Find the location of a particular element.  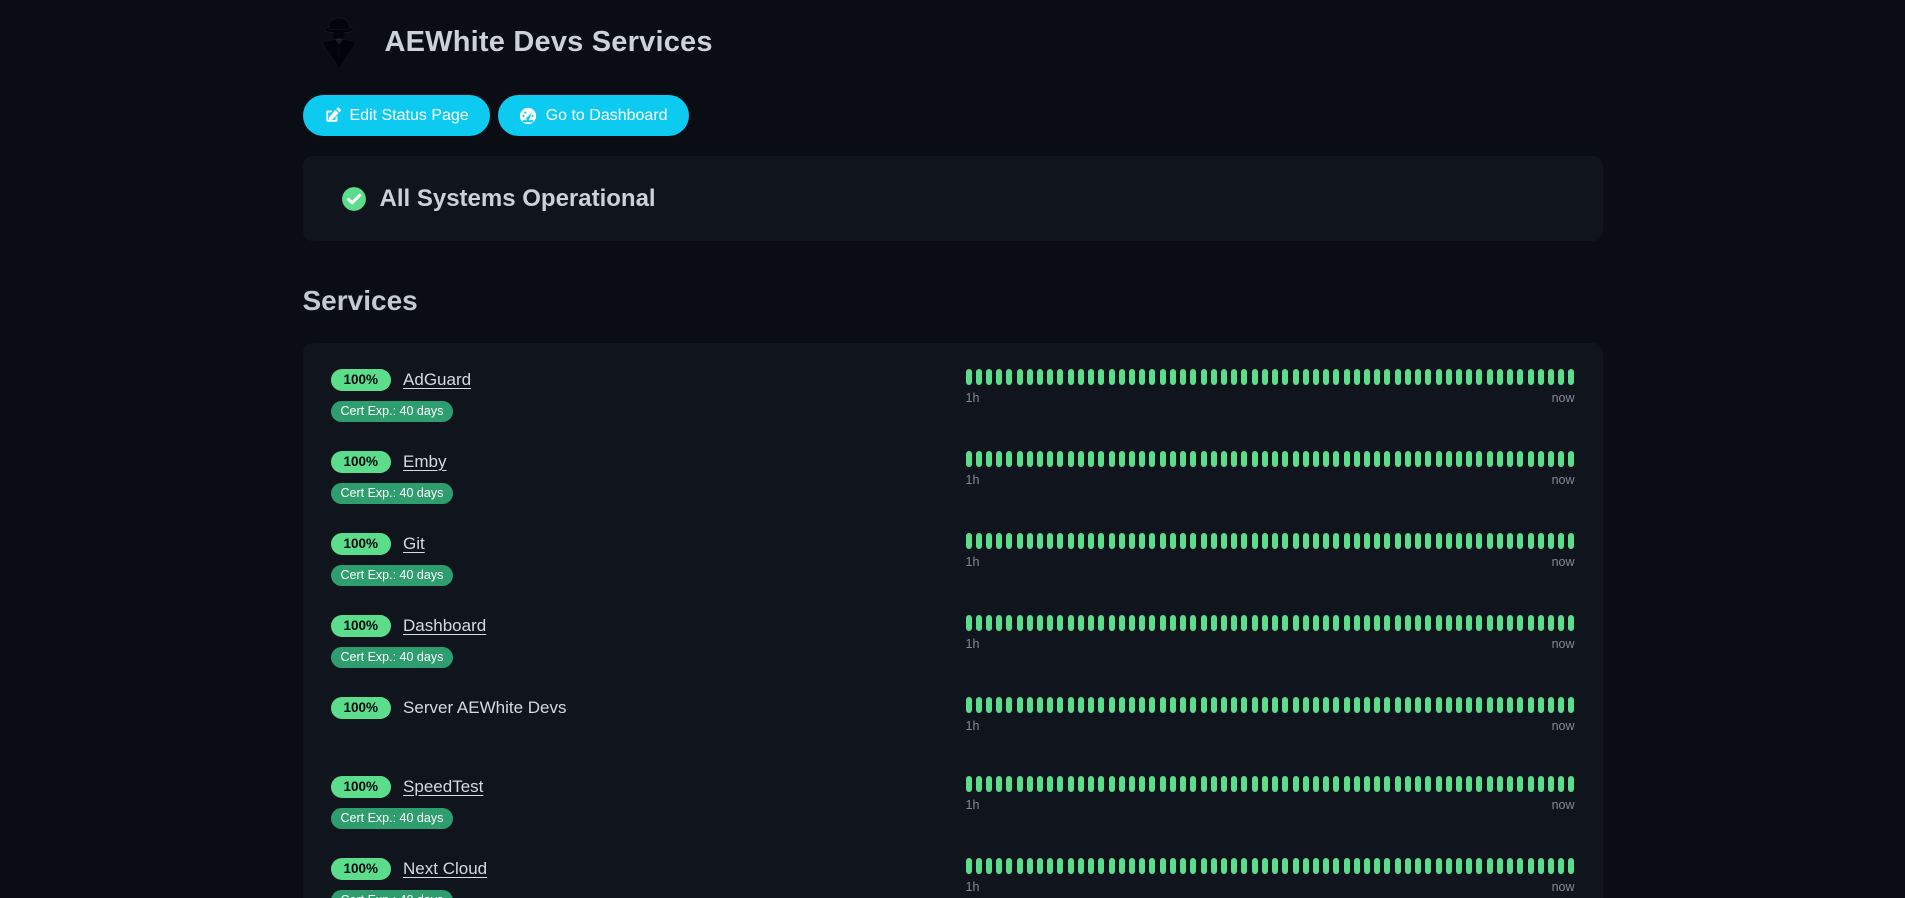

dashboard-gauge-icon is located at coordinates (527, 115).